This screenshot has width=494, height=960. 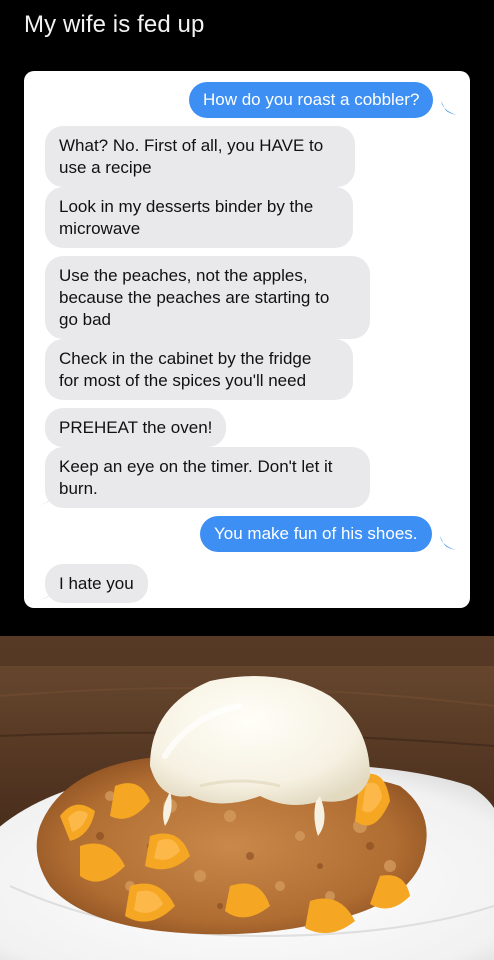 I want to click on page-title: My wife is fed up, so click(x=114, y=24).